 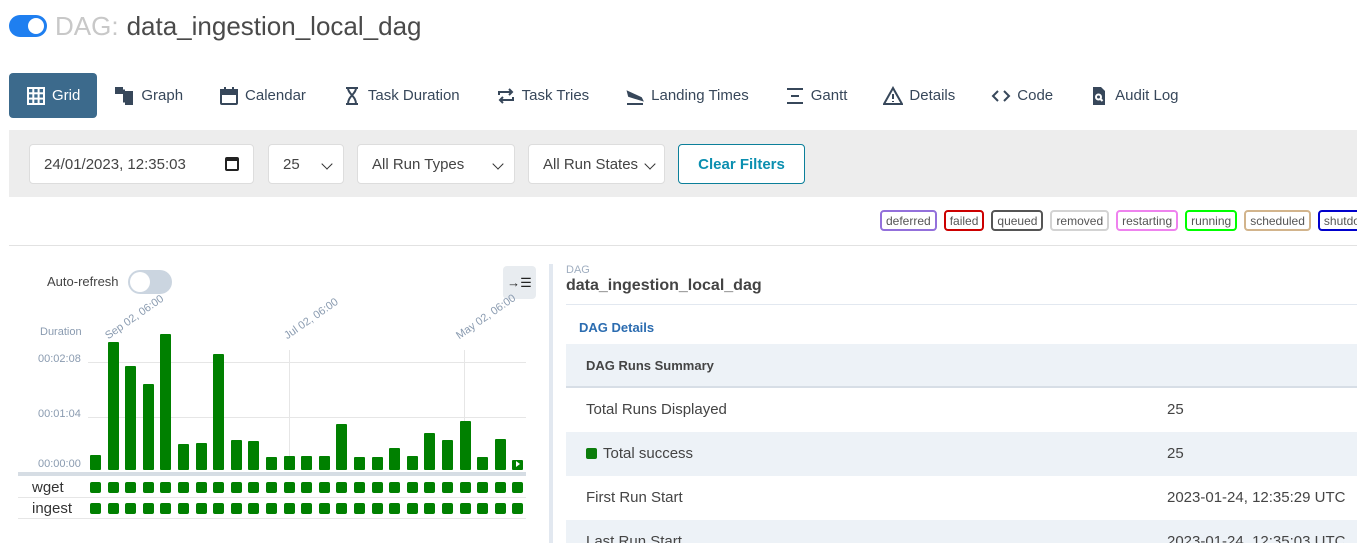 I want to click on tab-audit-log: Audit Log, so click(x=1133, y=95).